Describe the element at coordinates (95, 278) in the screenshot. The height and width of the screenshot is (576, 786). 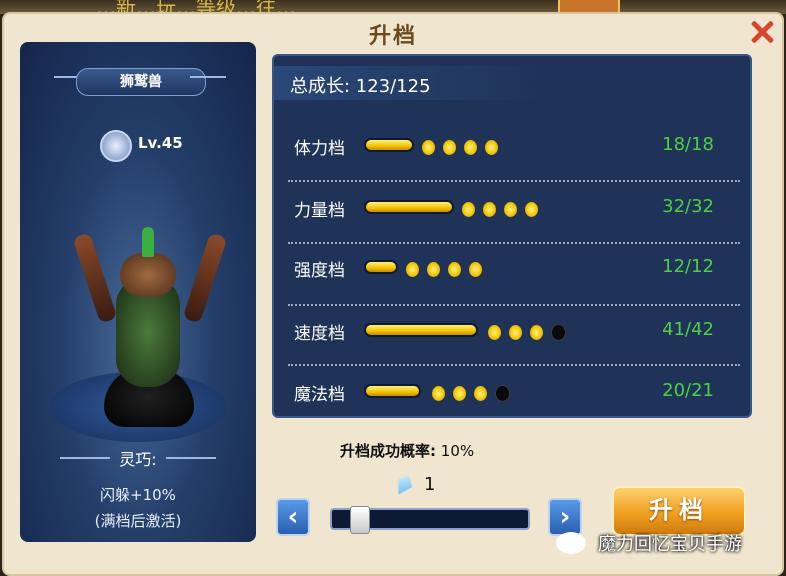
I see `wing-left` at that location.